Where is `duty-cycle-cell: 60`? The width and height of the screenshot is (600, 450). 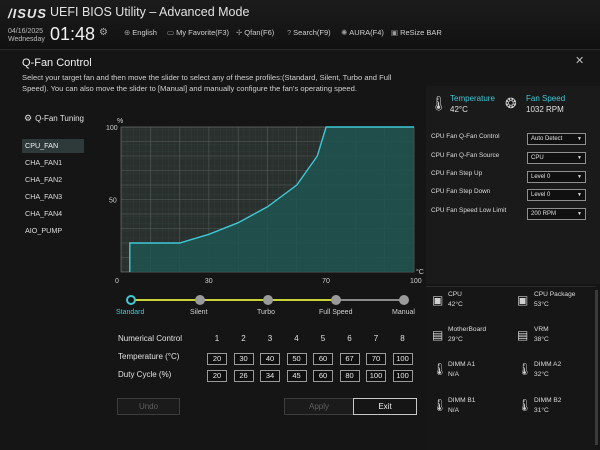
duty-cycle-cell: 60 is located at coordinates (323, 376).